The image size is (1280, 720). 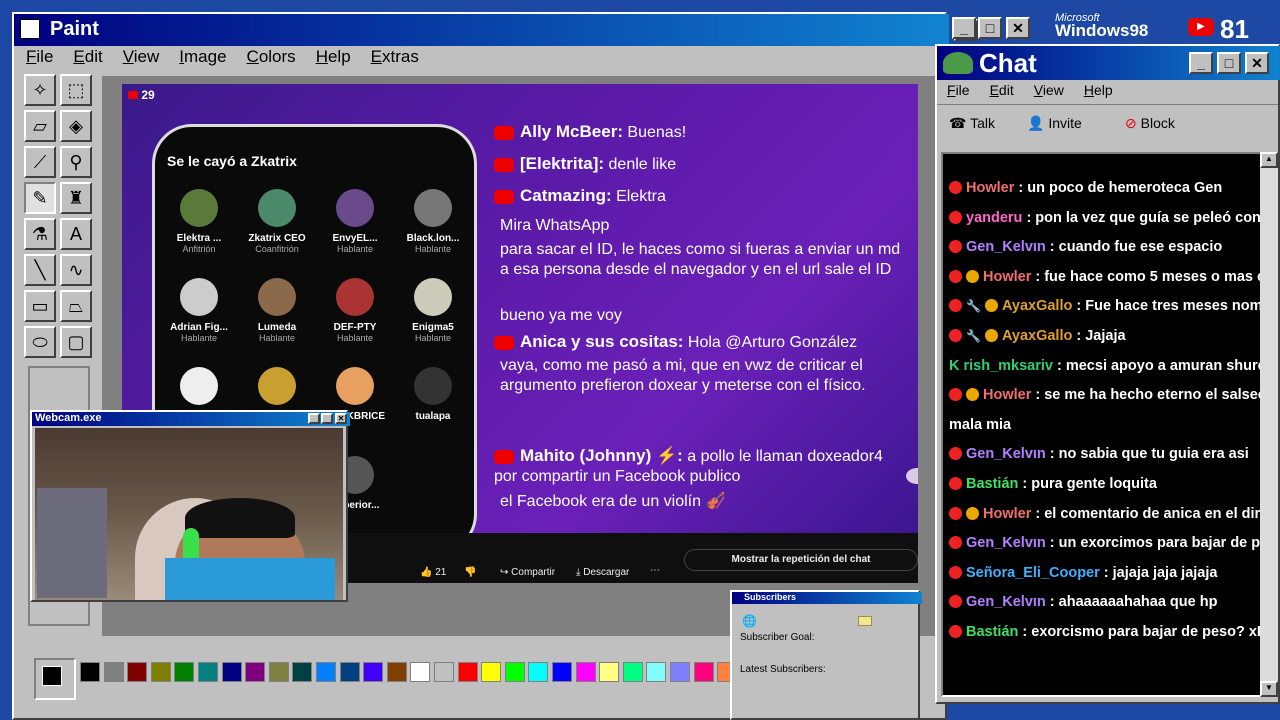 I want to click on text-icon: A, so click(x=76, y=234).